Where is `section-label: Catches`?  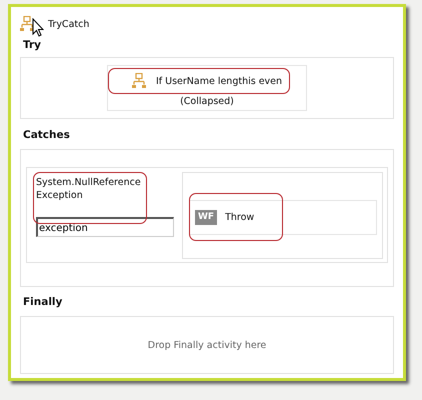
section-label: Catches is located at coordinates (47, 135).